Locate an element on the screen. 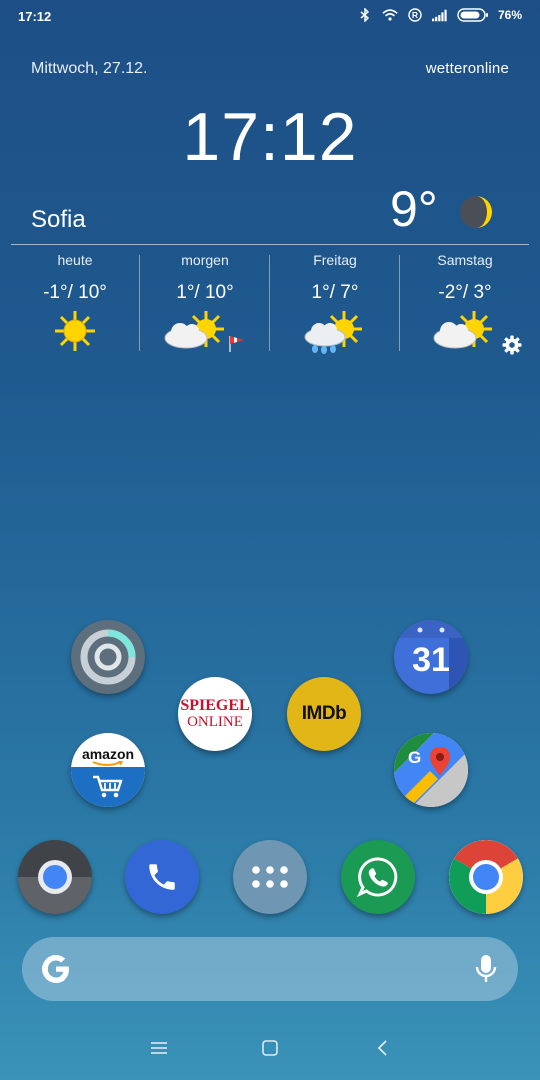 The height and width of the screenshot is (1080, 540). svg-text: G is located at coordinates (414, 757).